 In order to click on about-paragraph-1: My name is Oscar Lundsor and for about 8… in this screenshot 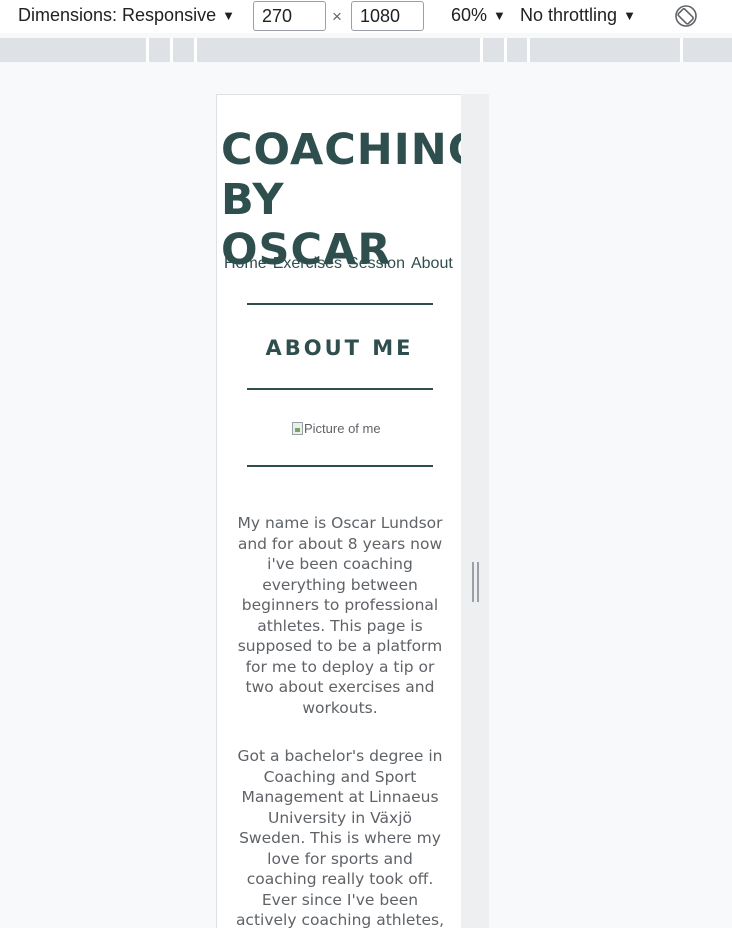, I will do `click(340, 615)`.